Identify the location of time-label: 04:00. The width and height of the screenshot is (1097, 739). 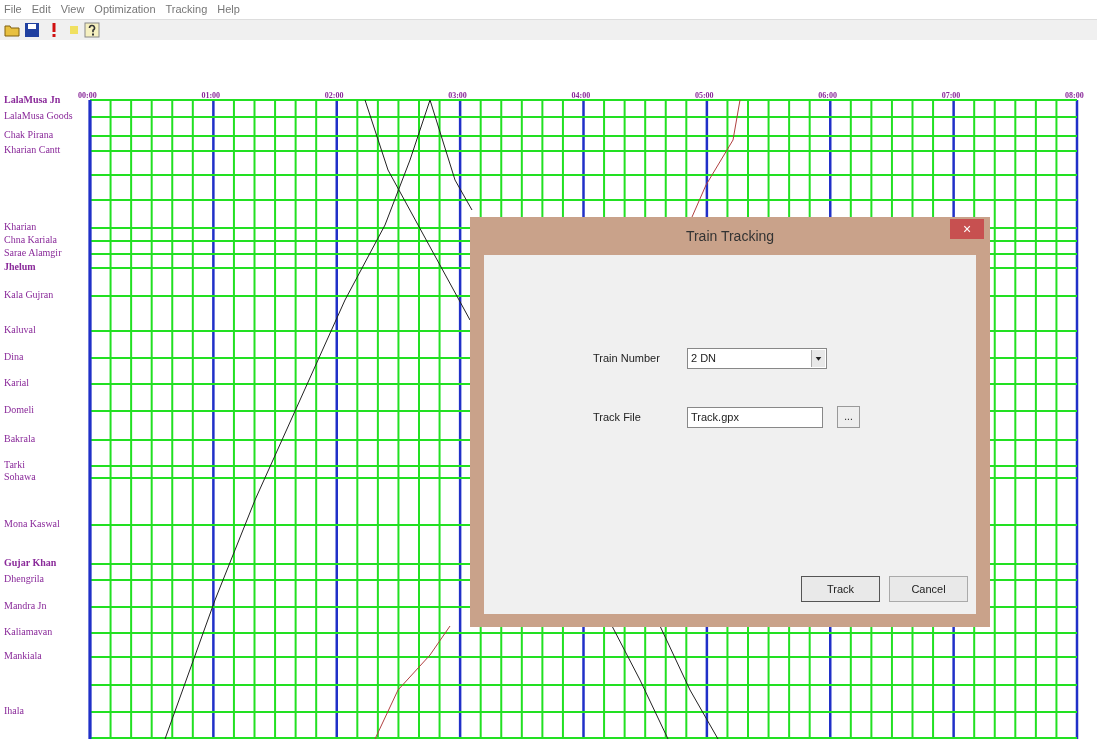
(581, 96).